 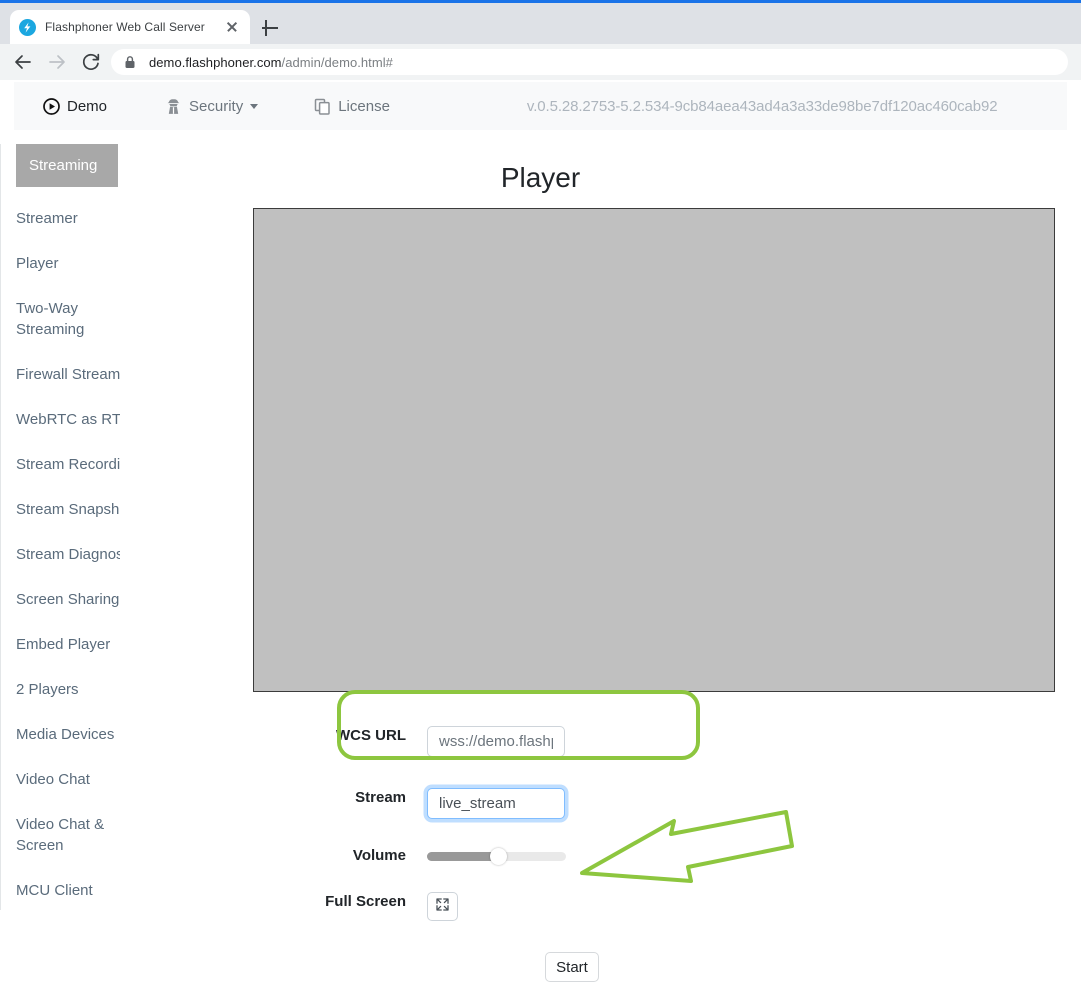 What do you see at coordinates (57, 62) in the screenshot?
I see `arrow-right-icon` at bounding box center [57, 62].